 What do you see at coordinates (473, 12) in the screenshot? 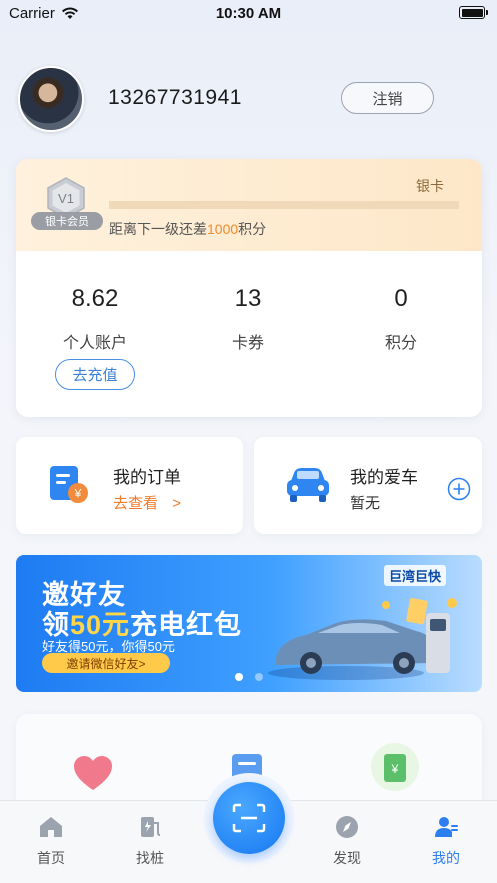
I see `battery-icon` at bounding box center [473, 12].